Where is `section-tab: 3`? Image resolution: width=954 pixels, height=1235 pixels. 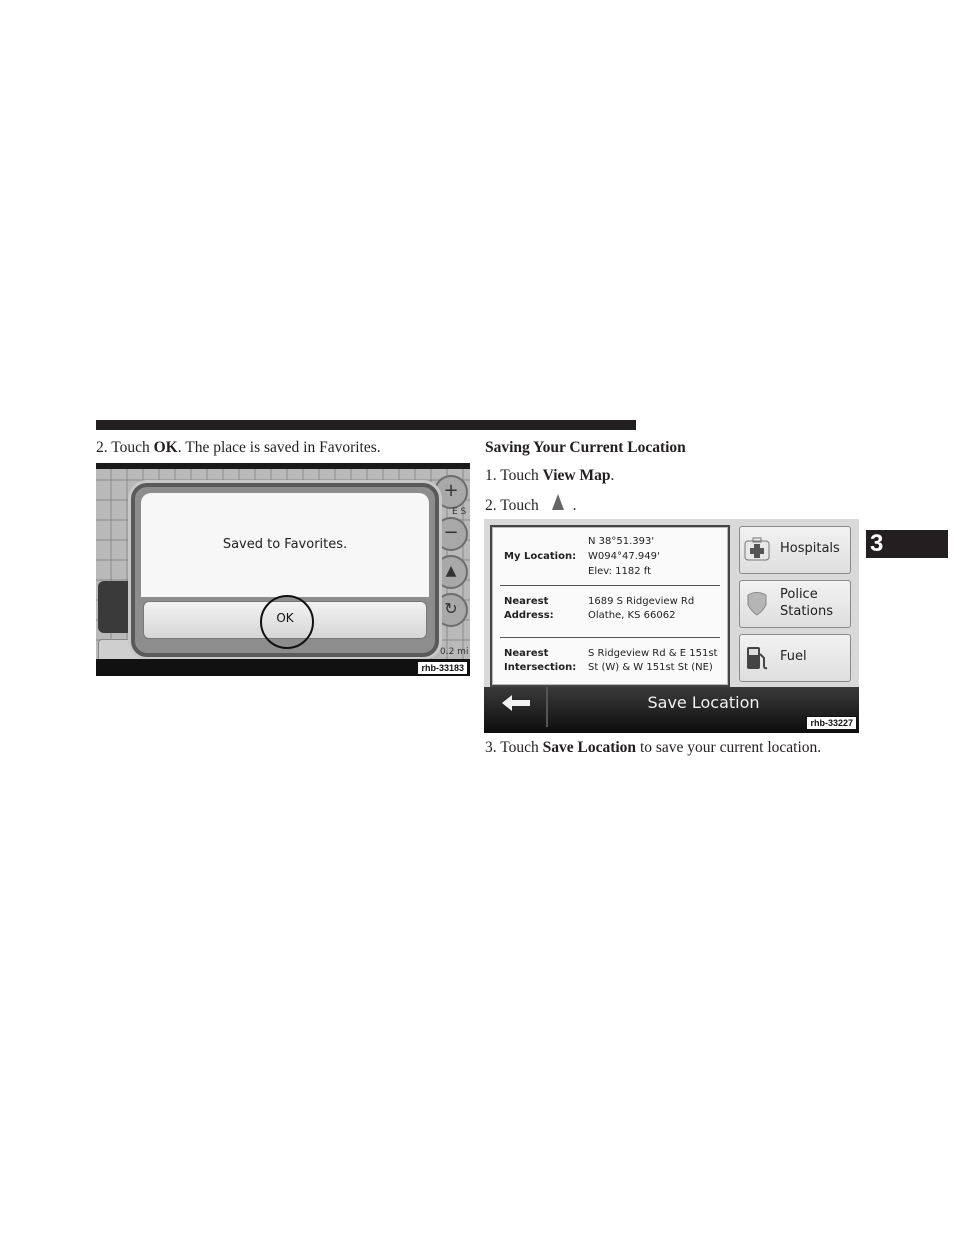
section-tab: 3 is located at coordinates (907, 544).